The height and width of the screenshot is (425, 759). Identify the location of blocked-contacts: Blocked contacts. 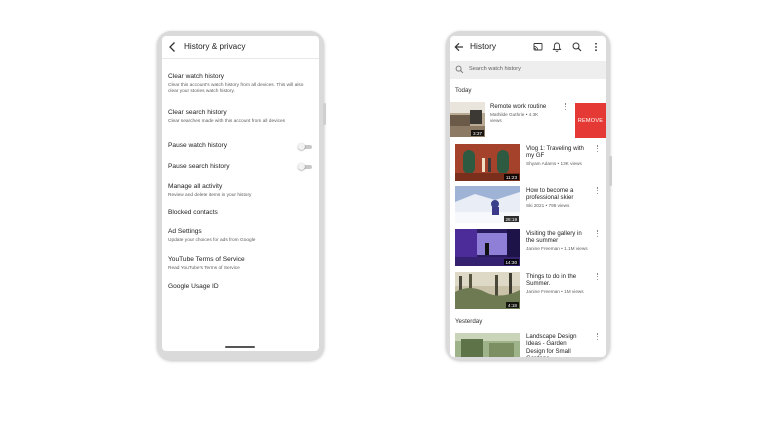
(193, 212).